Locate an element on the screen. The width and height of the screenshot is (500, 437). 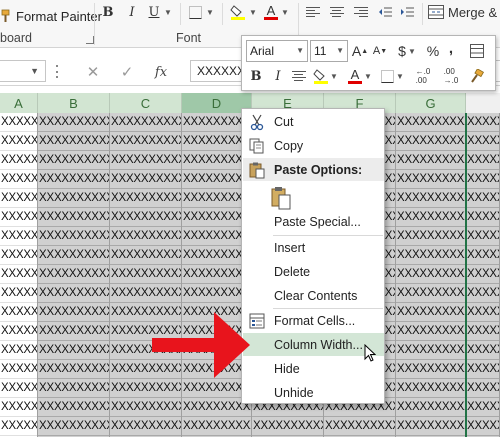
merge-center-button: Merge & is located at coordinates (464, 12).